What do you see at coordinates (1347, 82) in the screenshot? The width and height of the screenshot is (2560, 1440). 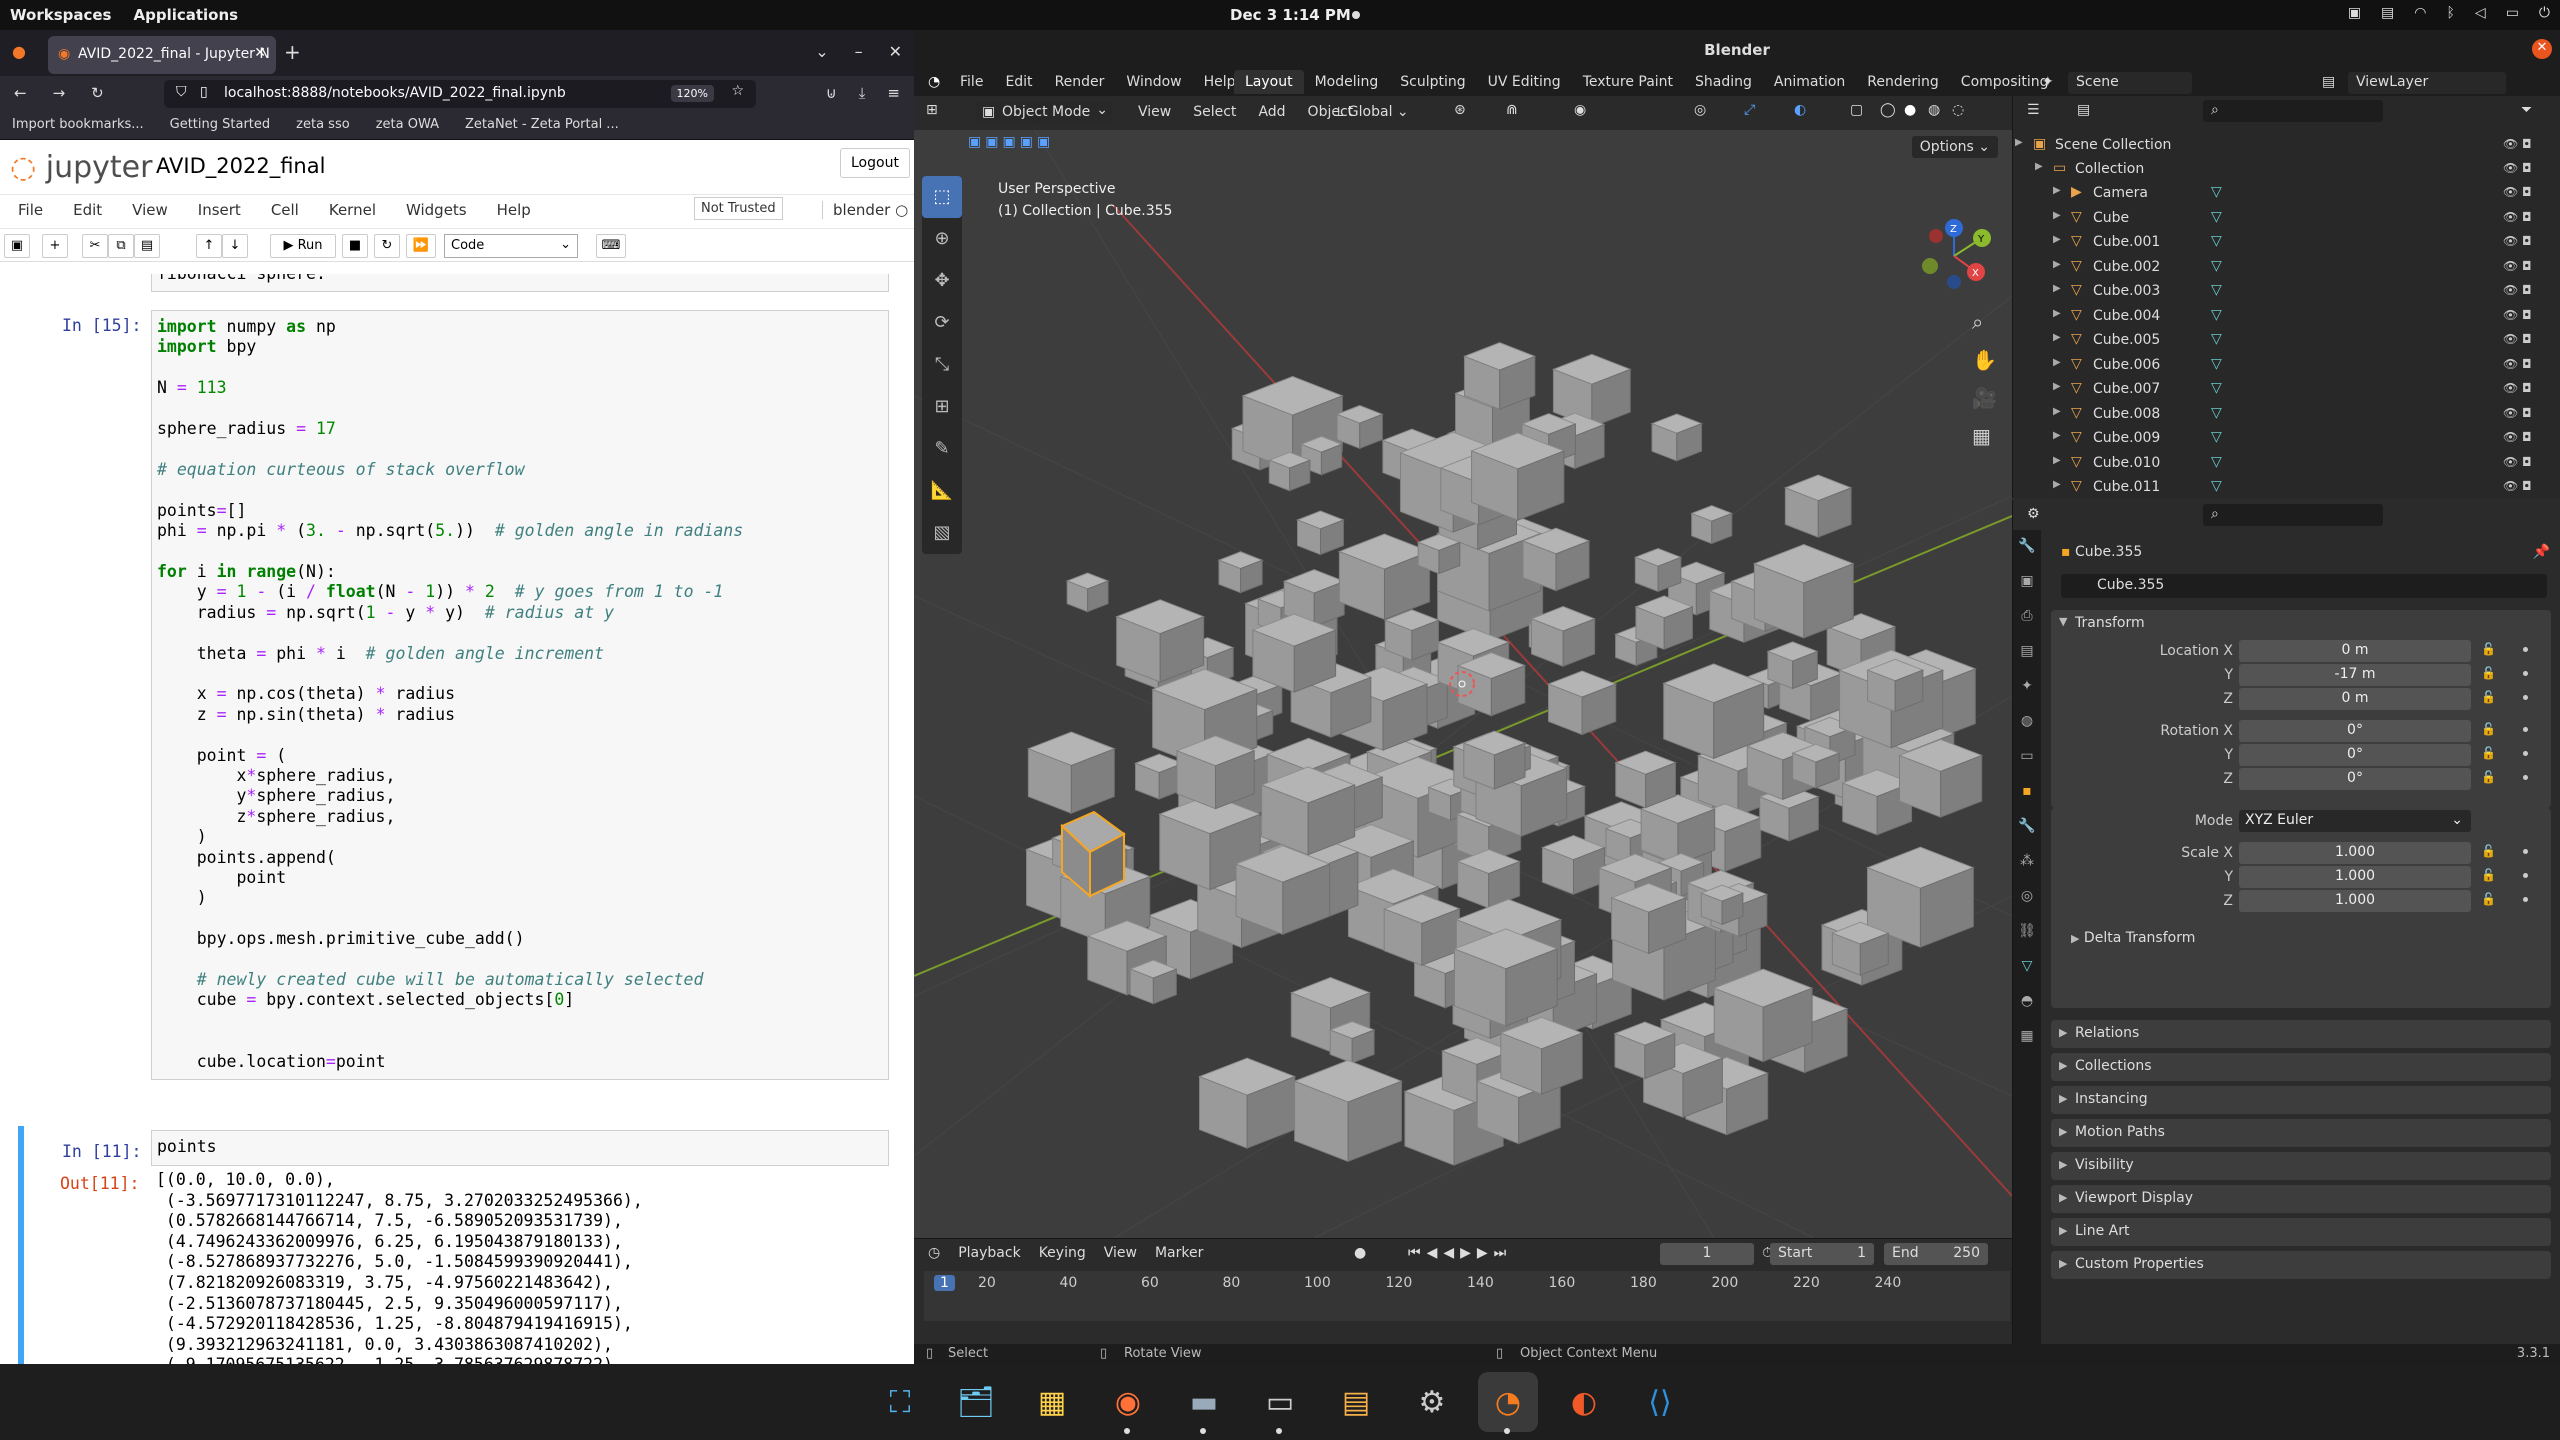 I see `tab-modeling: Modeling` at bounding box center [1347, 82].